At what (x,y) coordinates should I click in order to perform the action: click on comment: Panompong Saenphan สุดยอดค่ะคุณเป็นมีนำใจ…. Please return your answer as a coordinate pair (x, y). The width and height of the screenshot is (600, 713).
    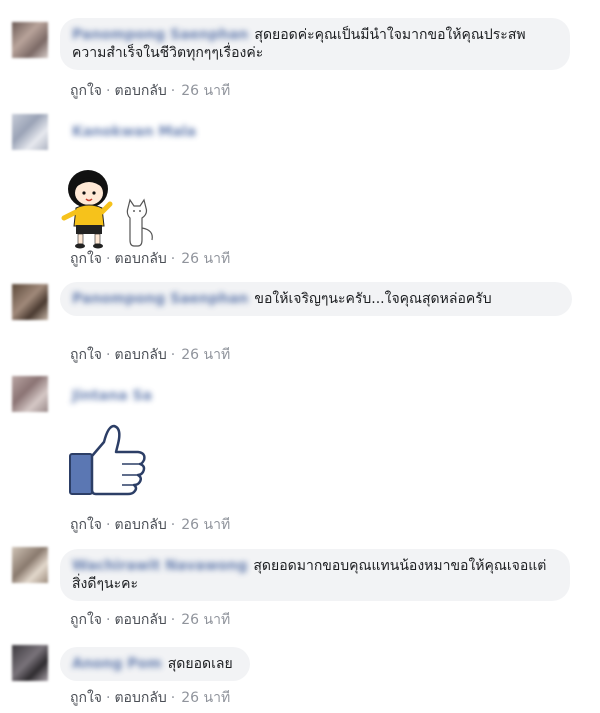
    Looking at the image, I should click on (300, 50).